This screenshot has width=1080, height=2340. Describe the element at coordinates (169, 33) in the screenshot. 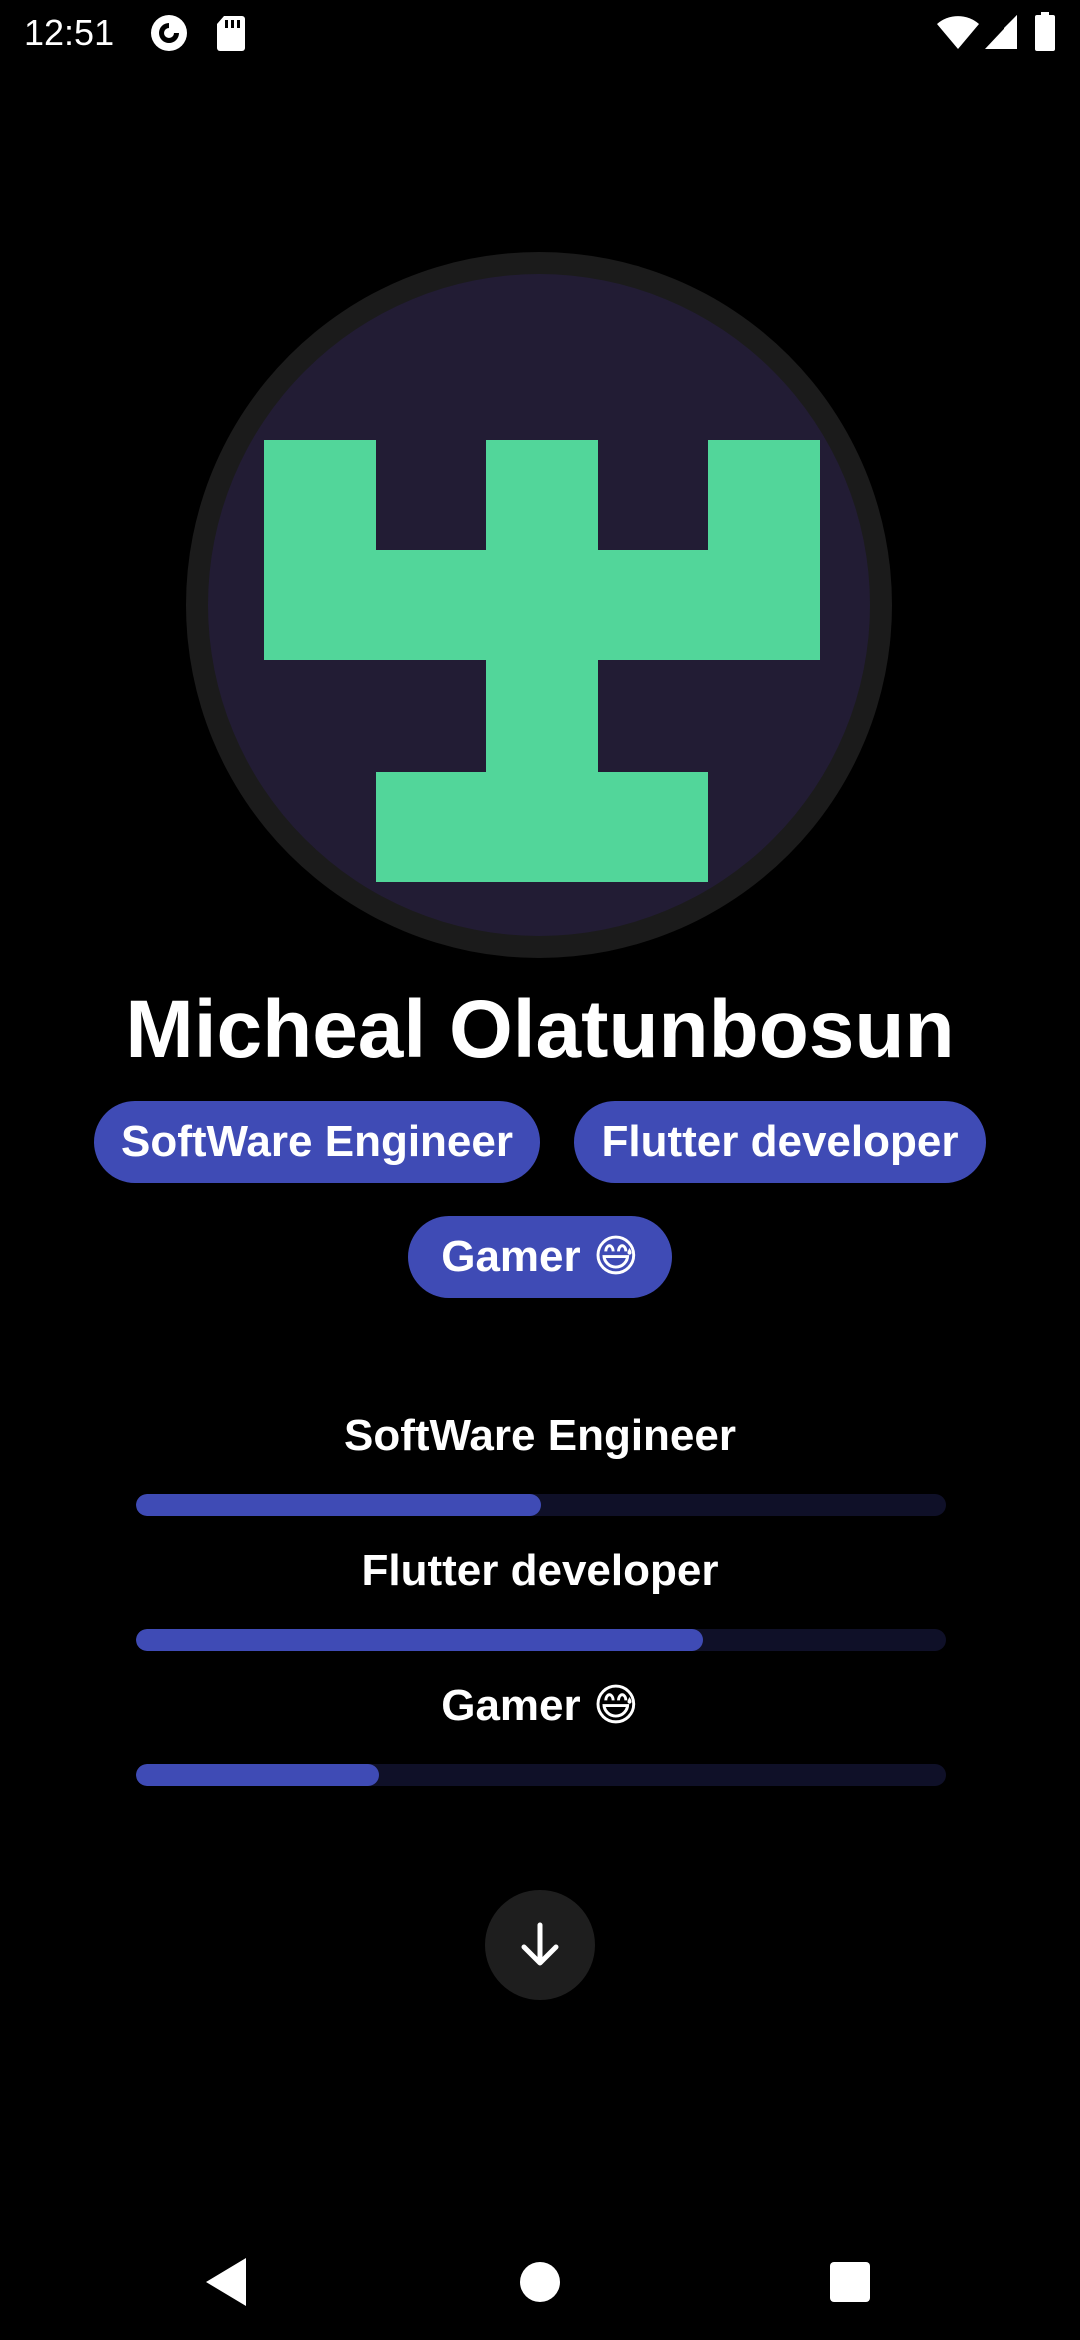

I see `pocket-casts-icon` at that location.